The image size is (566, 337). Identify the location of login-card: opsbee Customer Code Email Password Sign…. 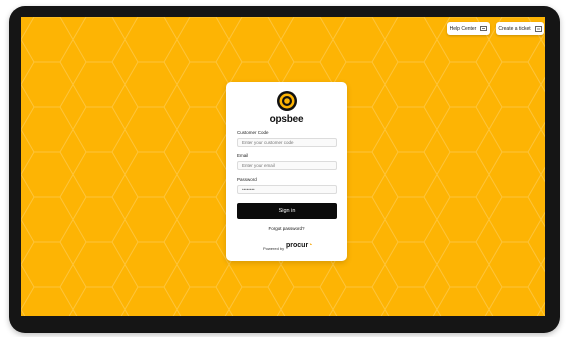
(286, 171).